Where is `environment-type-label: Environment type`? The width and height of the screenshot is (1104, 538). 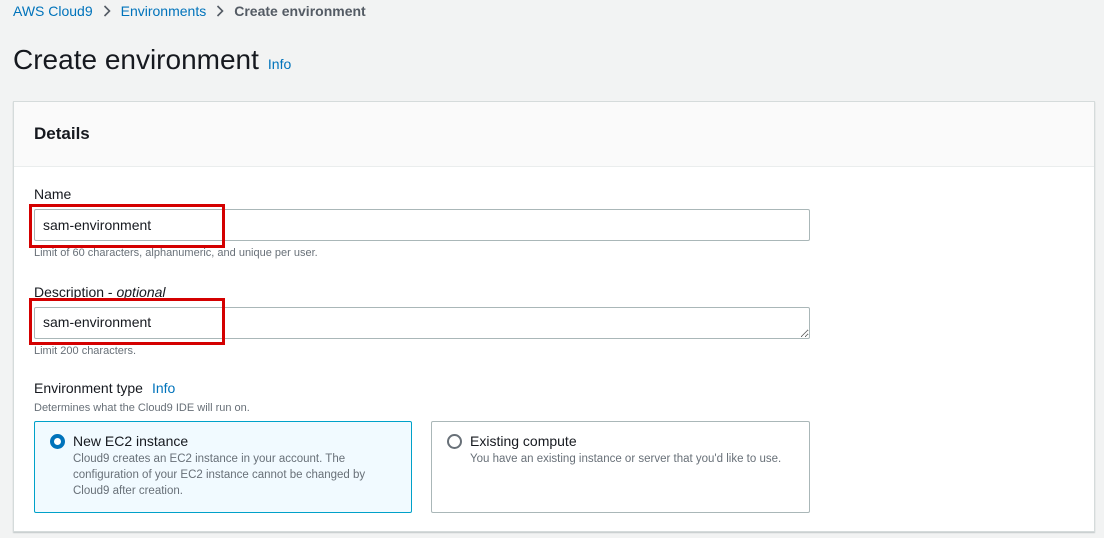 environment-type-label: Environment type is located at coordinates (88, 388).